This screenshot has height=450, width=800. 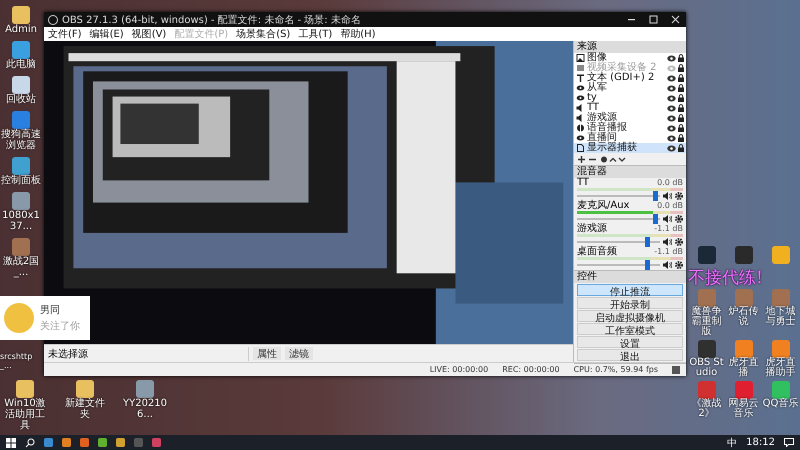 I want to click on desktop-icon-label: 此电脑, so click(x=21, y=64).